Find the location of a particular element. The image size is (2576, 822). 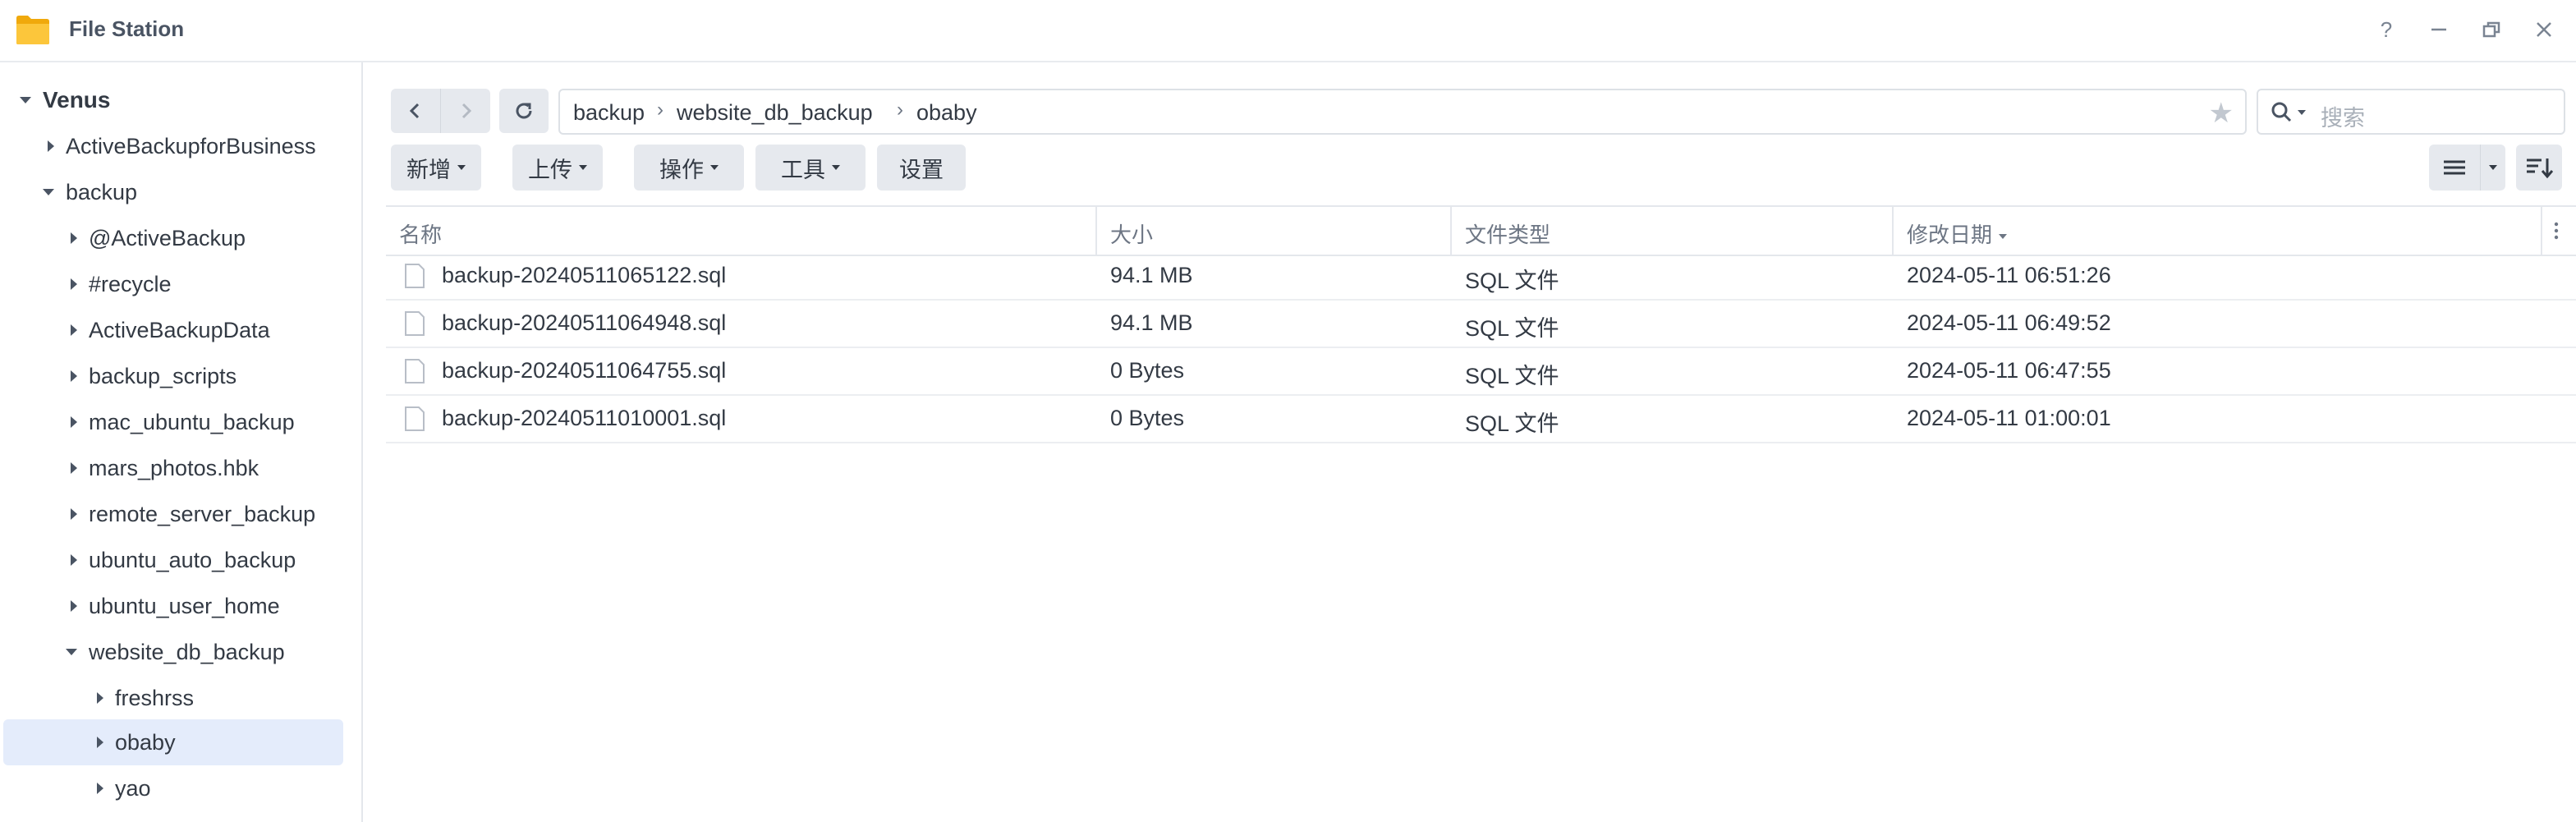

tree-item-ubuntu-auto-backup: ubuntu_auto_backup is located at coordinates (173, 560).